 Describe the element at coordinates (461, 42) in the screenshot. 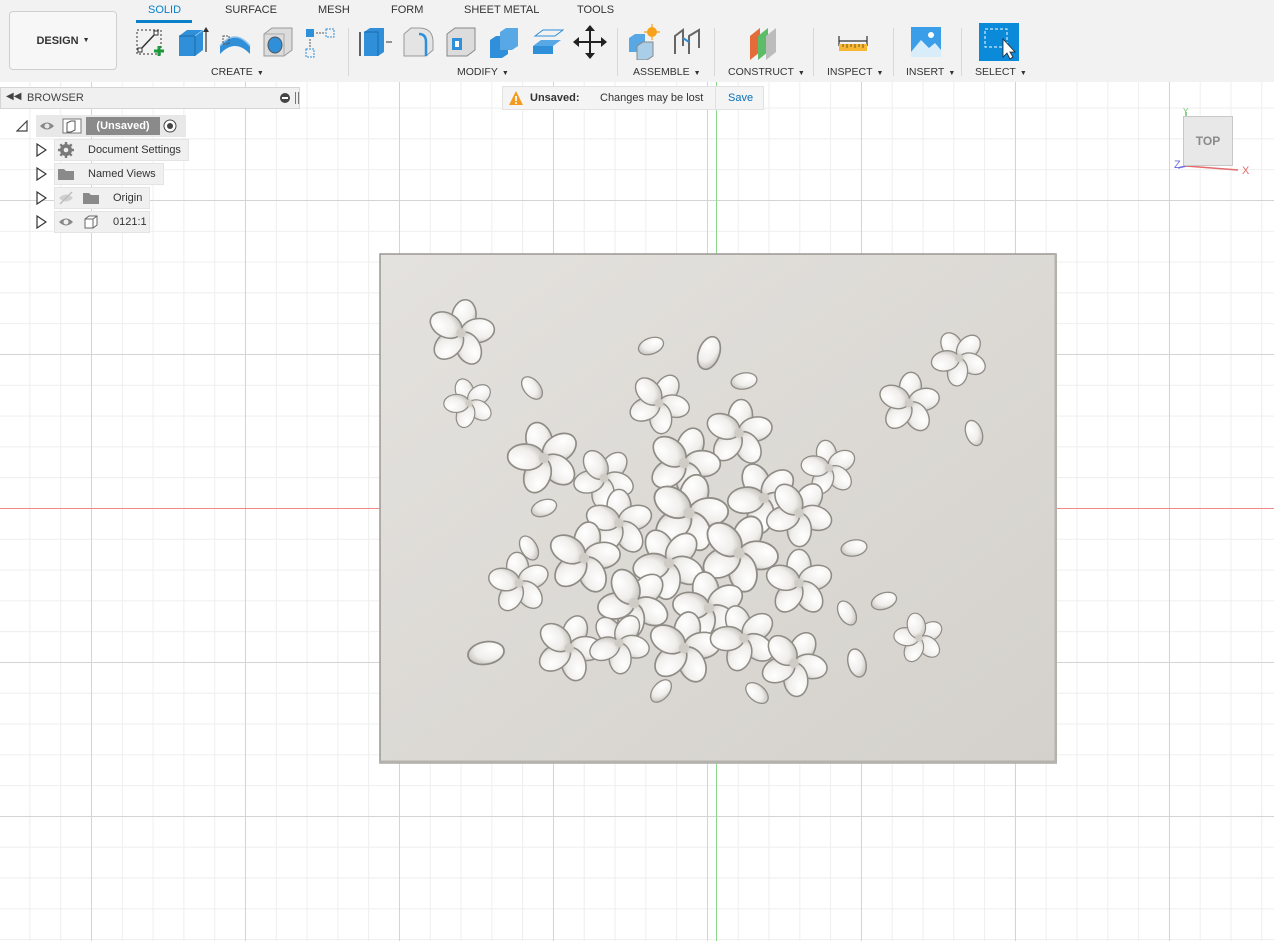

I see `shell-icon` at that location.